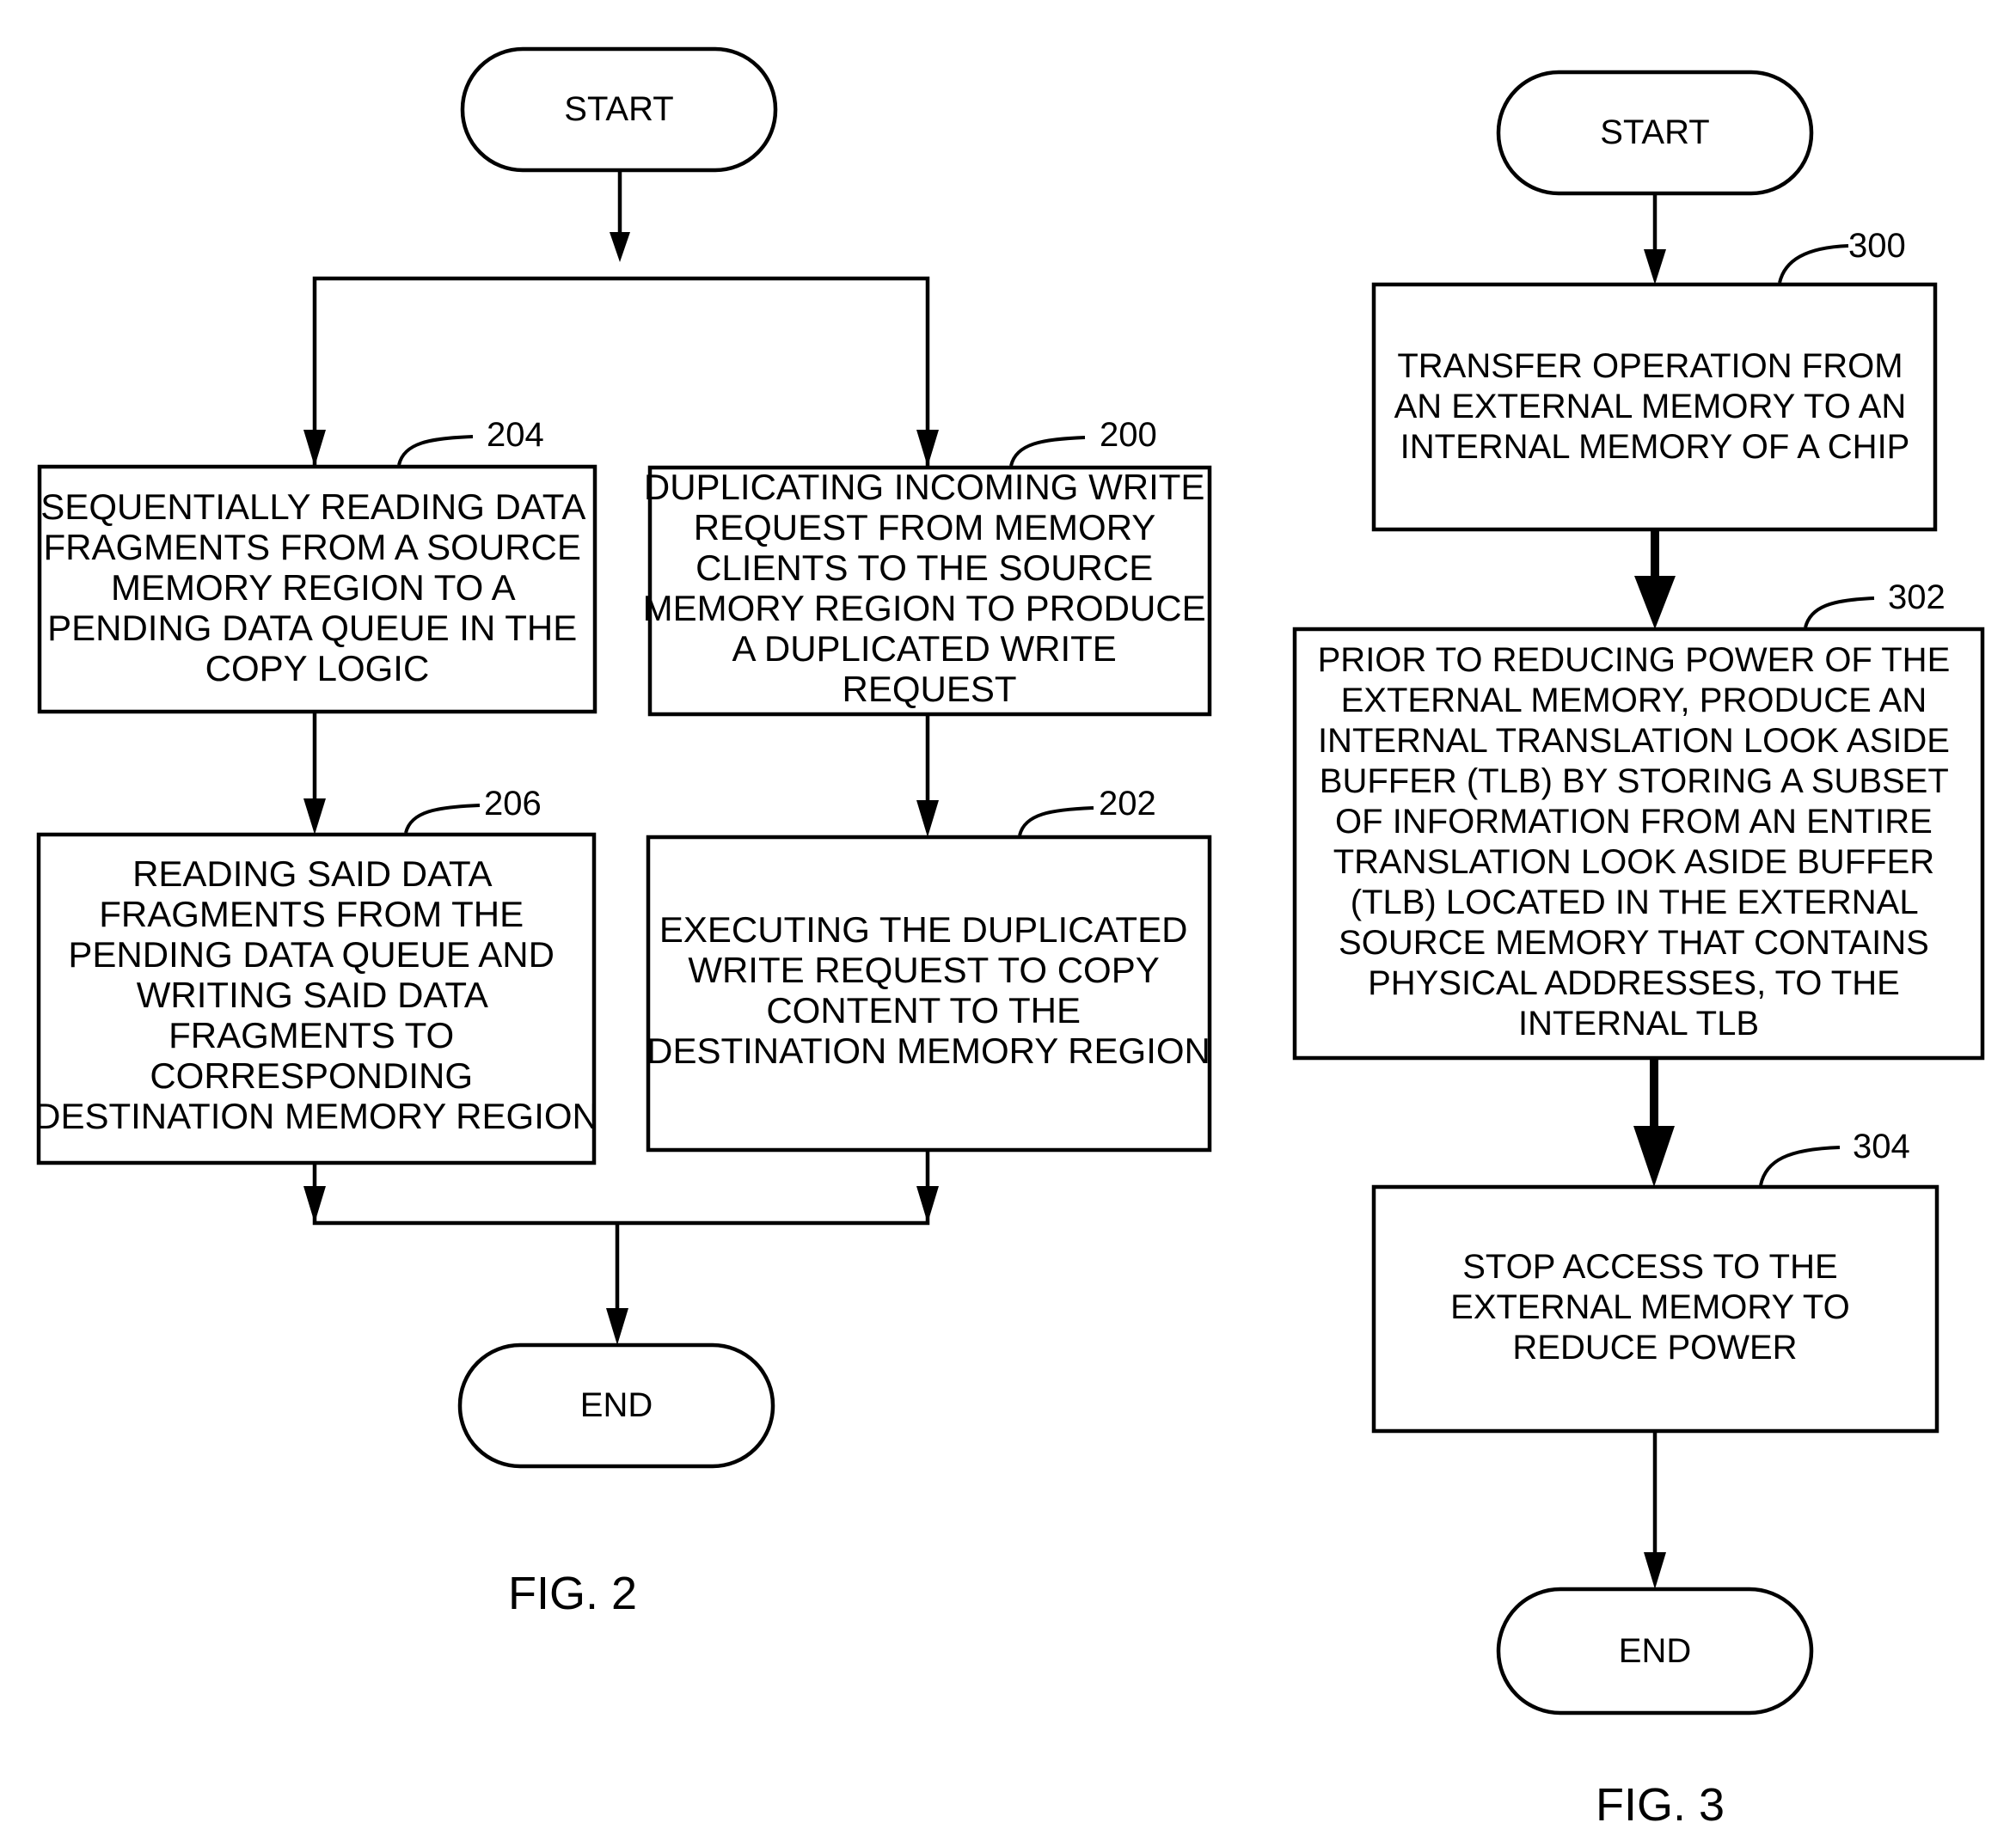  I want to click on fig2-start-terminal: START, so click(619, 110).